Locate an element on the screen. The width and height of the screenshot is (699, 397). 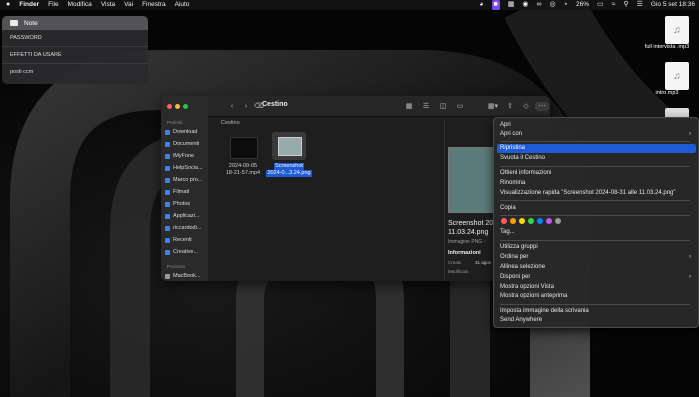
menu-aiuto: Aiuto is located at coordinates (182, 5).